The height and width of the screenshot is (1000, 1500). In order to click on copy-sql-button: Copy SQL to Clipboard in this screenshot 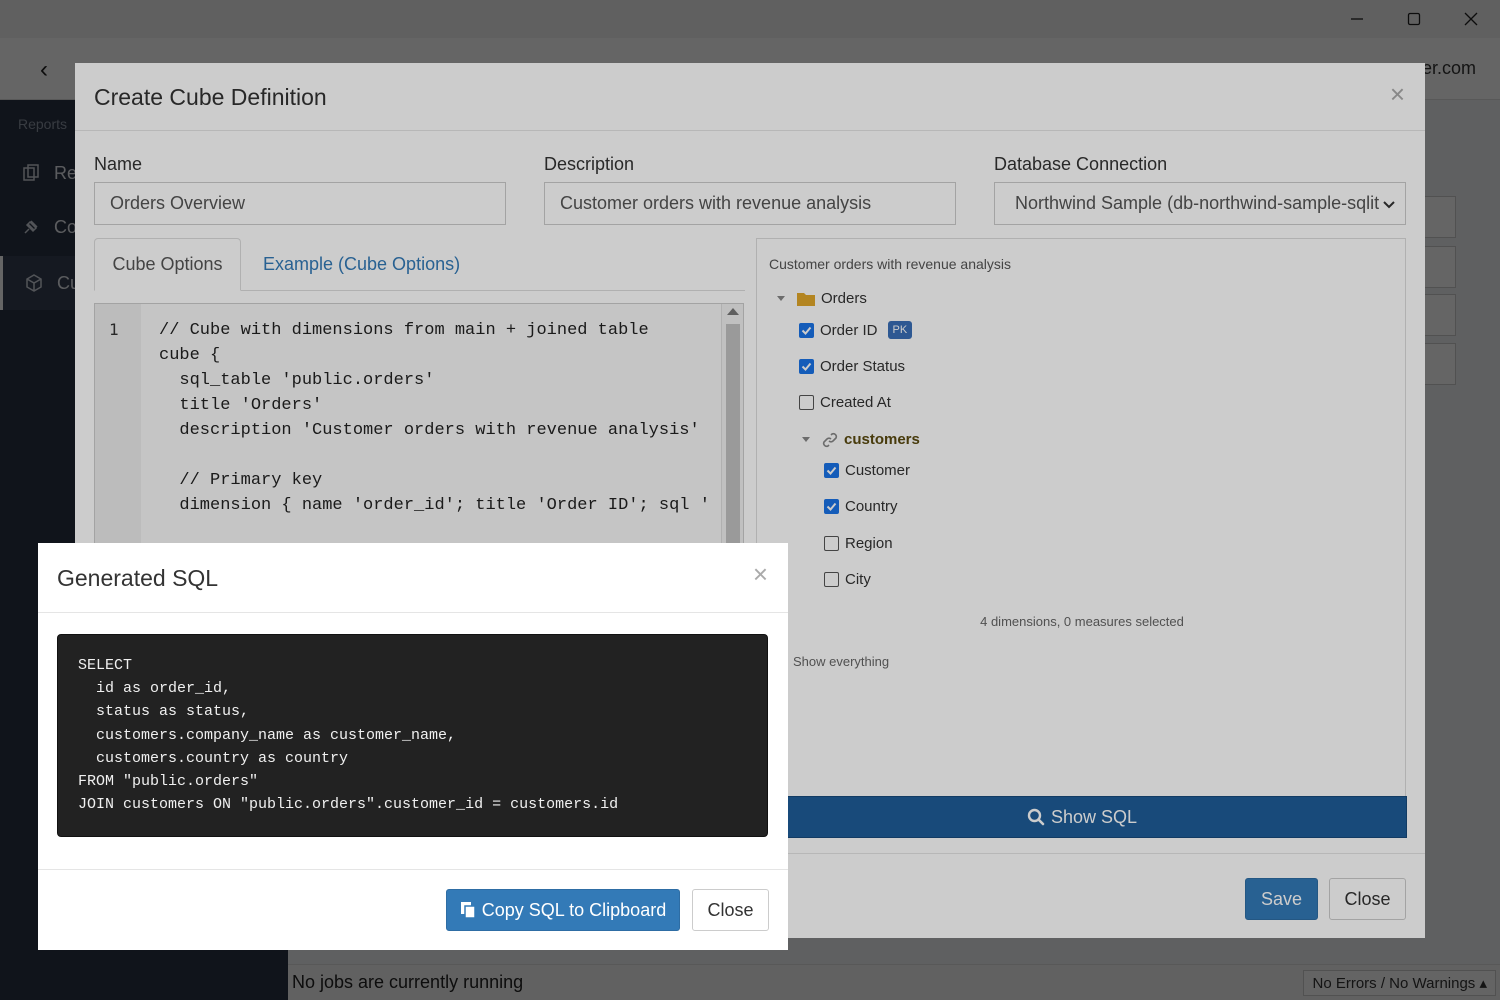, I will do `click(563, 910)`.